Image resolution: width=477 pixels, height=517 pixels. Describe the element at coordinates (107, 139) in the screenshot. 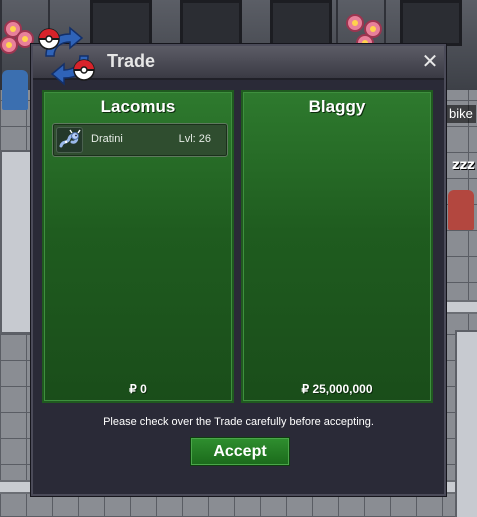

I see `pokemon-name: Dratini` at that location.